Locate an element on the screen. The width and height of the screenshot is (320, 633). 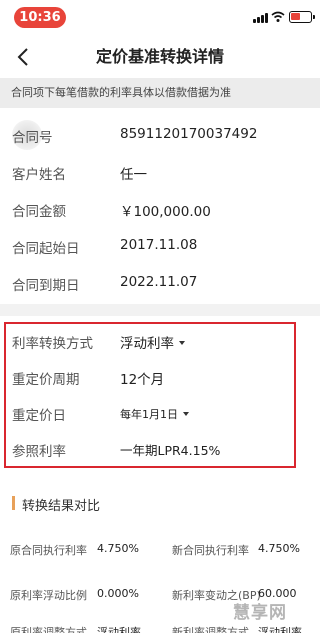
reprice-period-label: 重定价周期 is located at coordinates (46, 380).